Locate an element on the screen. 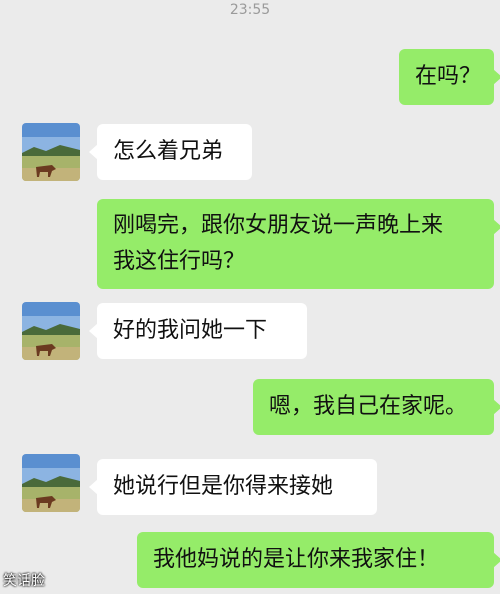 Image resolution: width=500 pixels, height=594 pixels. message-bubble-outgoing: 嗯，我自己在家呢。 is located at coordinates (376, 407).